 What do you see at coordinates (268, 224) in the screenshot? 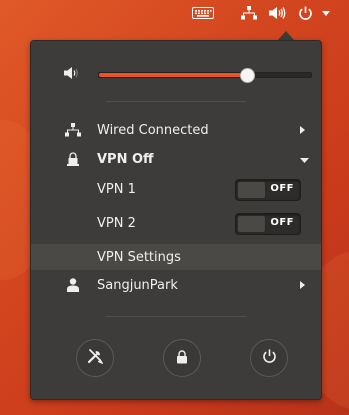
I see `vpn-2-toggle: OFF` at bounding box center [268, 224].